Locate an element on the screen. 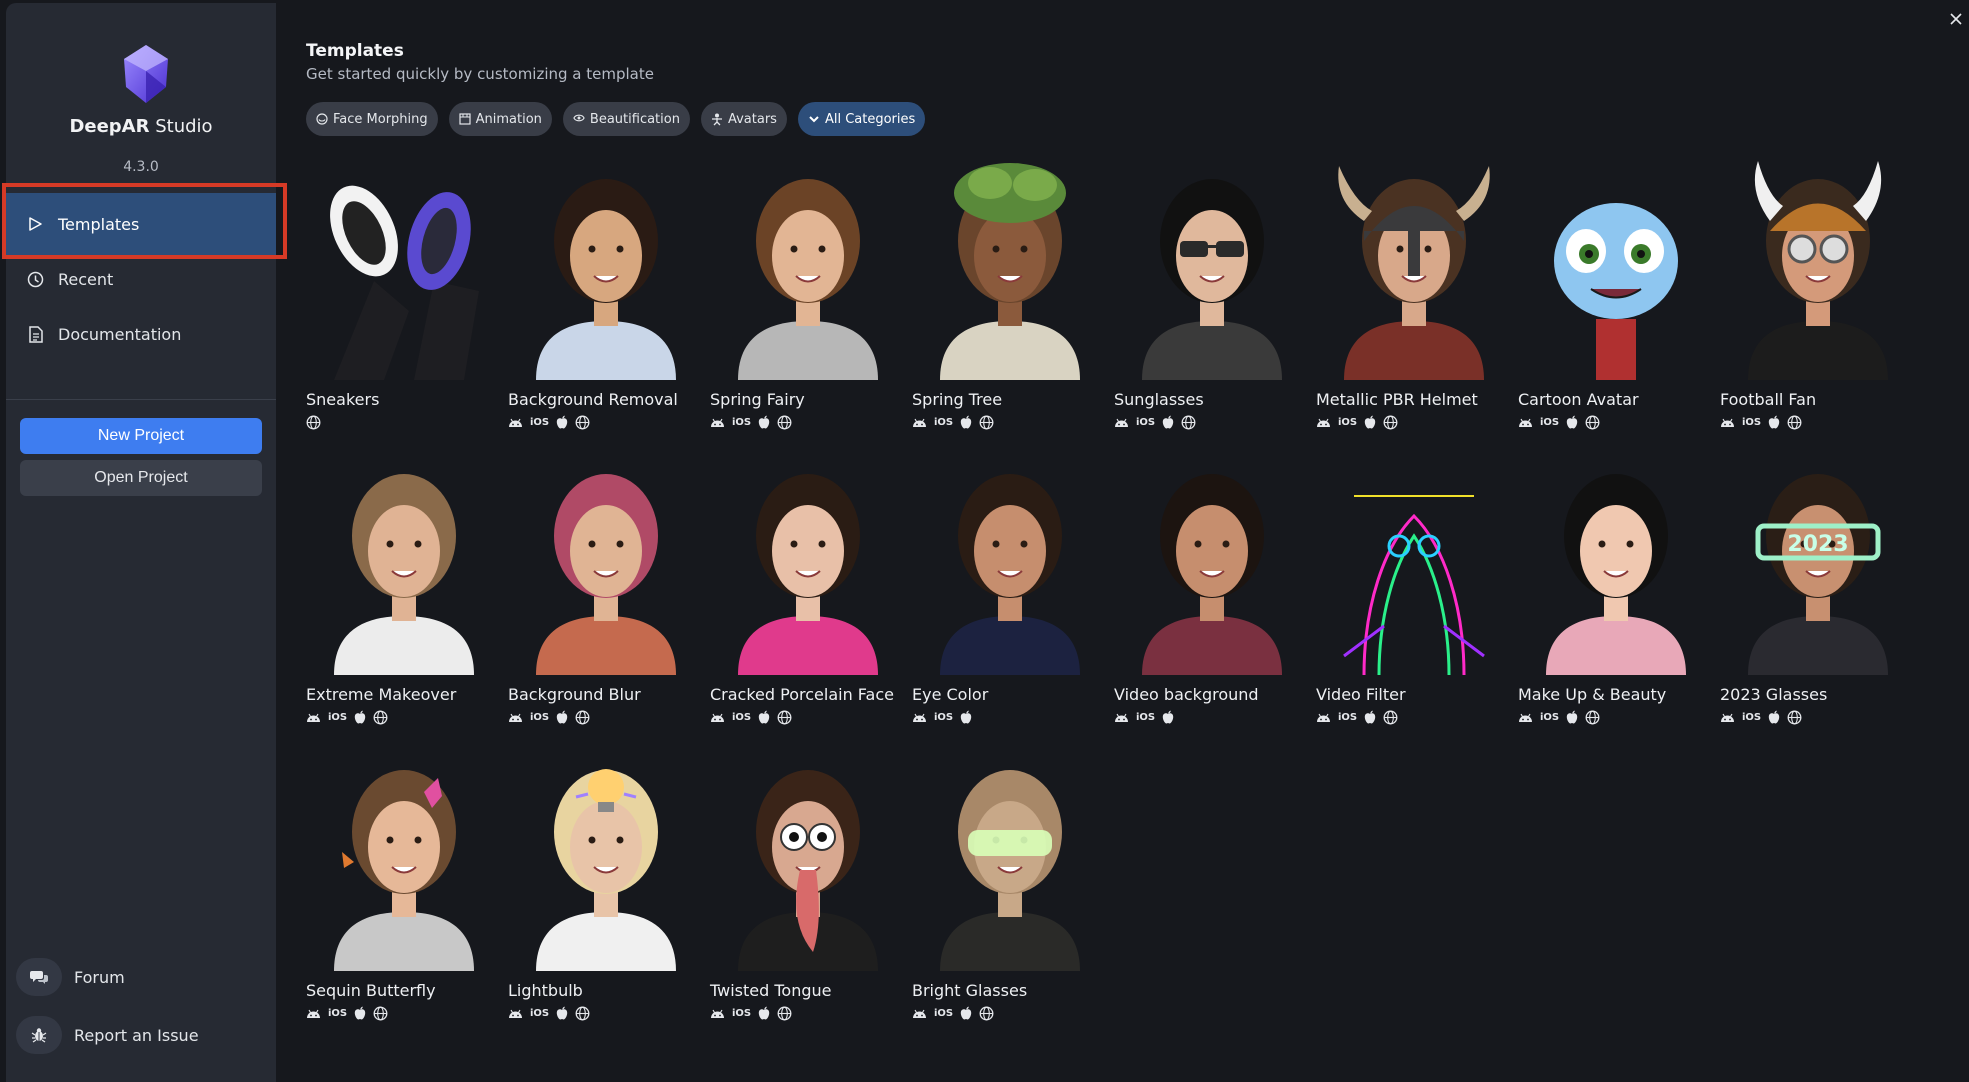  template-title: Background Removal is located at coordinates (593, 399).